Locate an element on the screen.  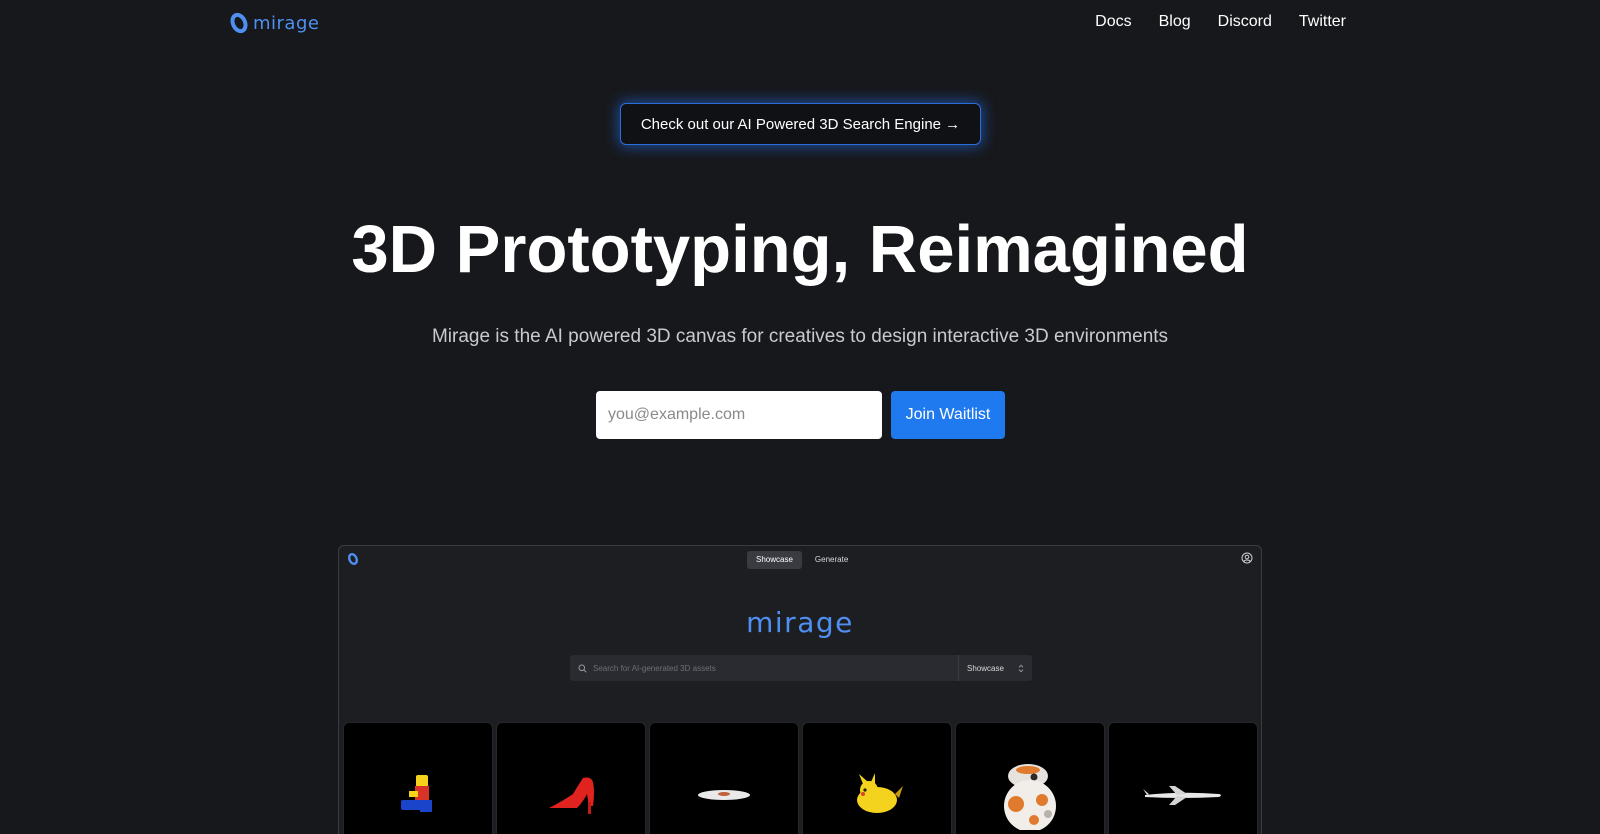
nav-link-blog: Blog is located at coordinates (1175, 22).